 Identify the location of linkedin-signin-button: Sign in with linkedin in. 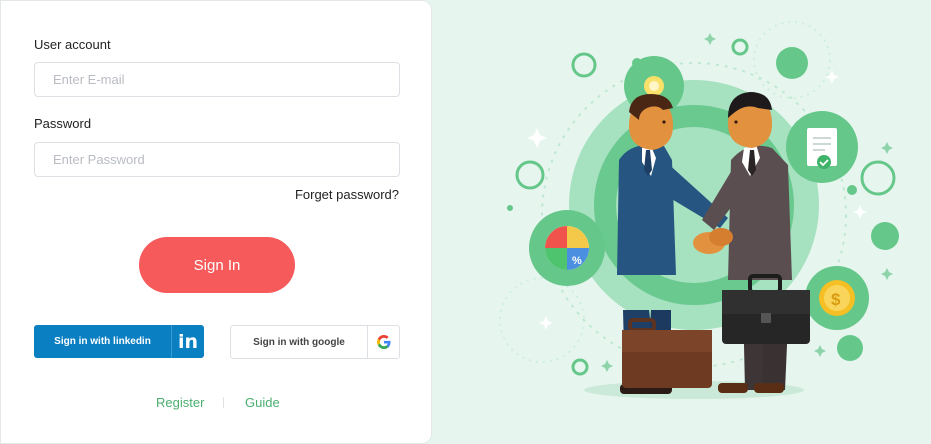
(119, 341).